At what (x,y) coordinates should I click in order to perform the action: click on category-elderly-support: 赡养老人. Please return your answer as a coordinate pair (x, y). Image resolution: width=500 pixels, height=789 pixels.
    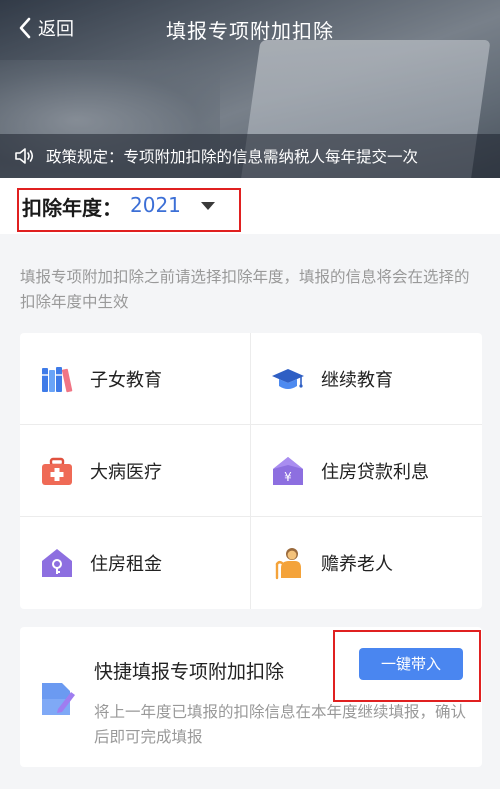
    Looking at the image, I should click on (366, 563).